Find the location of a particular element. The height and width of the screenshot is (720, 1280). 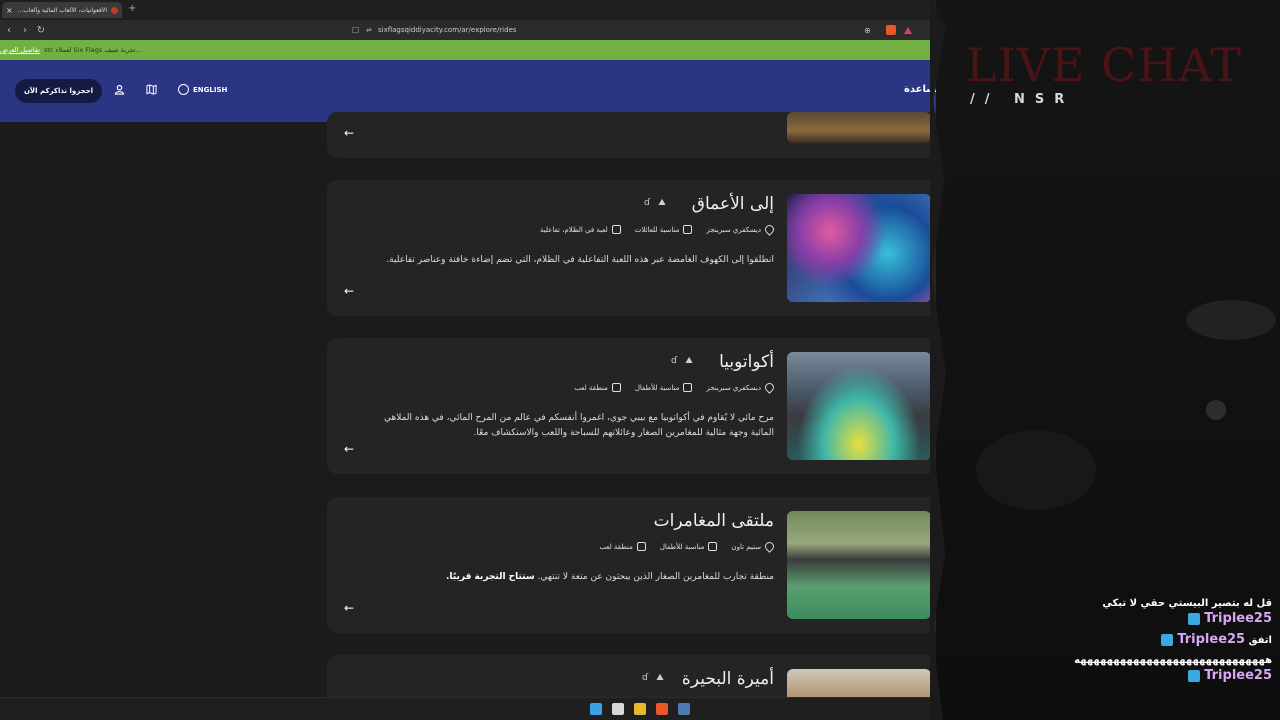

reload-button: ↻ is located at coordinates (41, 30).